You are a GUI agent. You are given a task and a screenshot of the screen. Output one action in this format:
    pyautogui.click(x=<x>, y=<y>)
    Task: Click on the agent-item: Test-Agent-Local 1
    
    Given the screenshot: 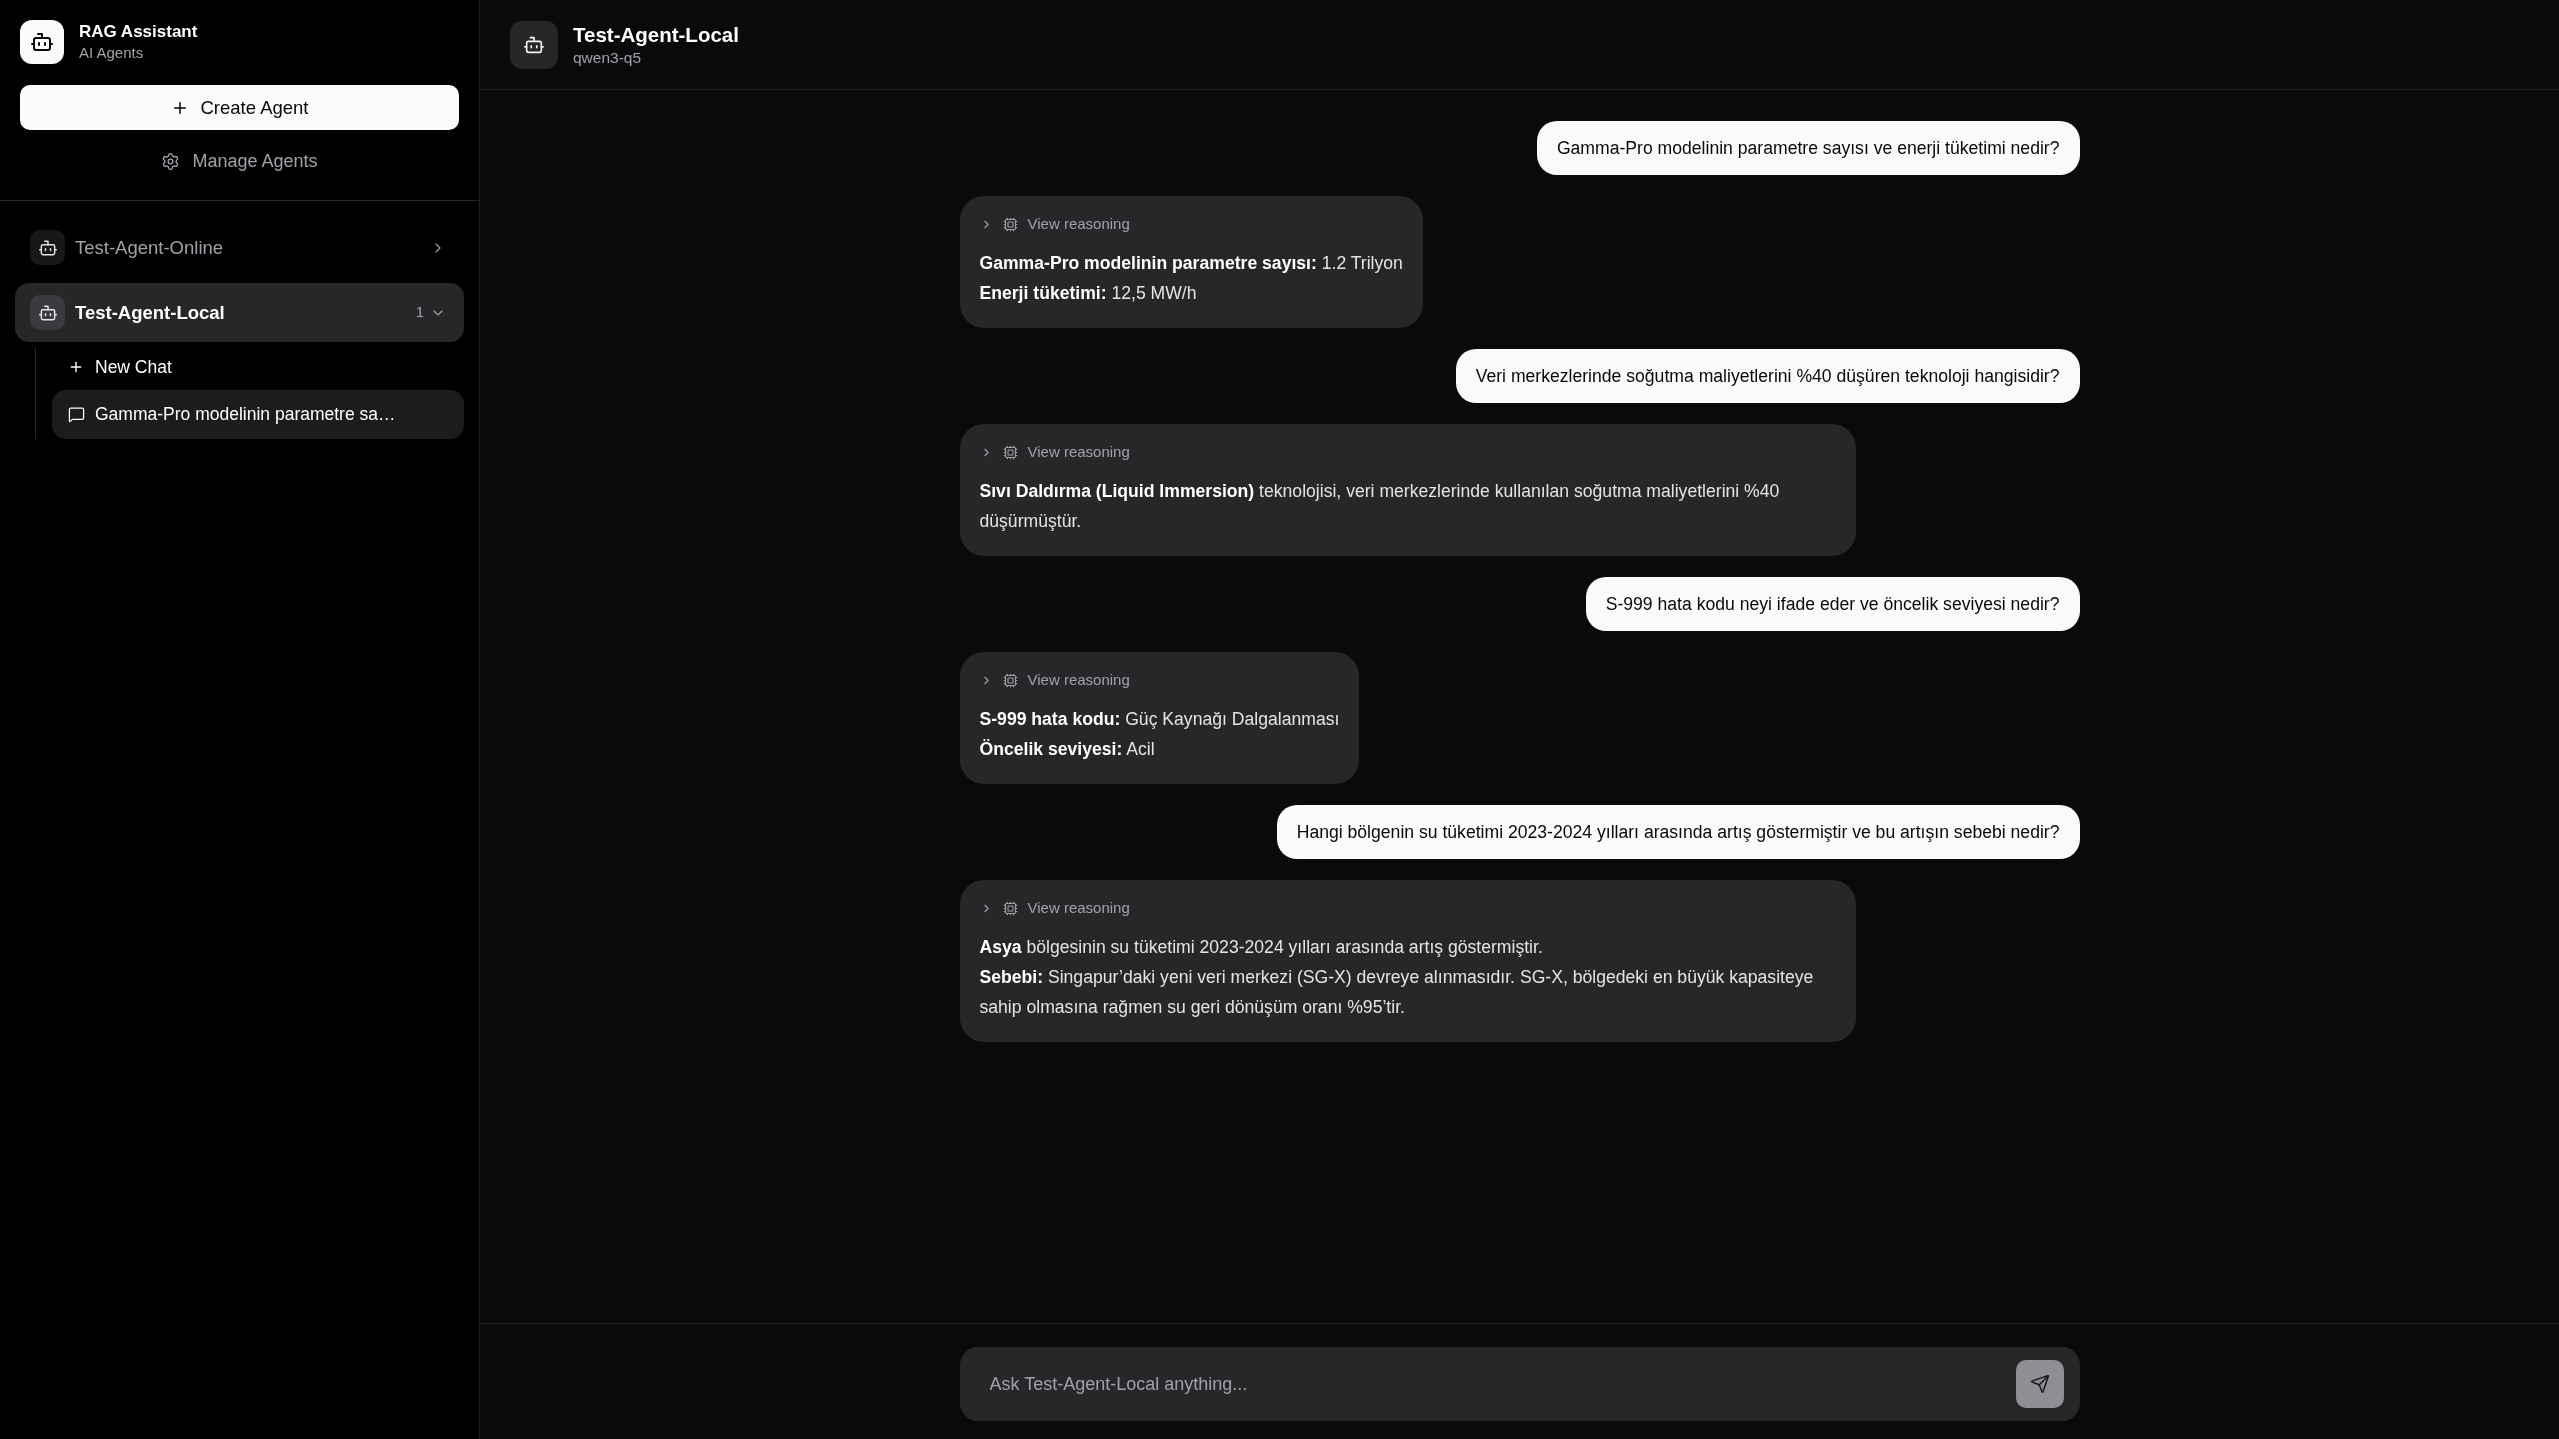 What is the action you would take?
    pyautogui.click(x=239, y=312)
    